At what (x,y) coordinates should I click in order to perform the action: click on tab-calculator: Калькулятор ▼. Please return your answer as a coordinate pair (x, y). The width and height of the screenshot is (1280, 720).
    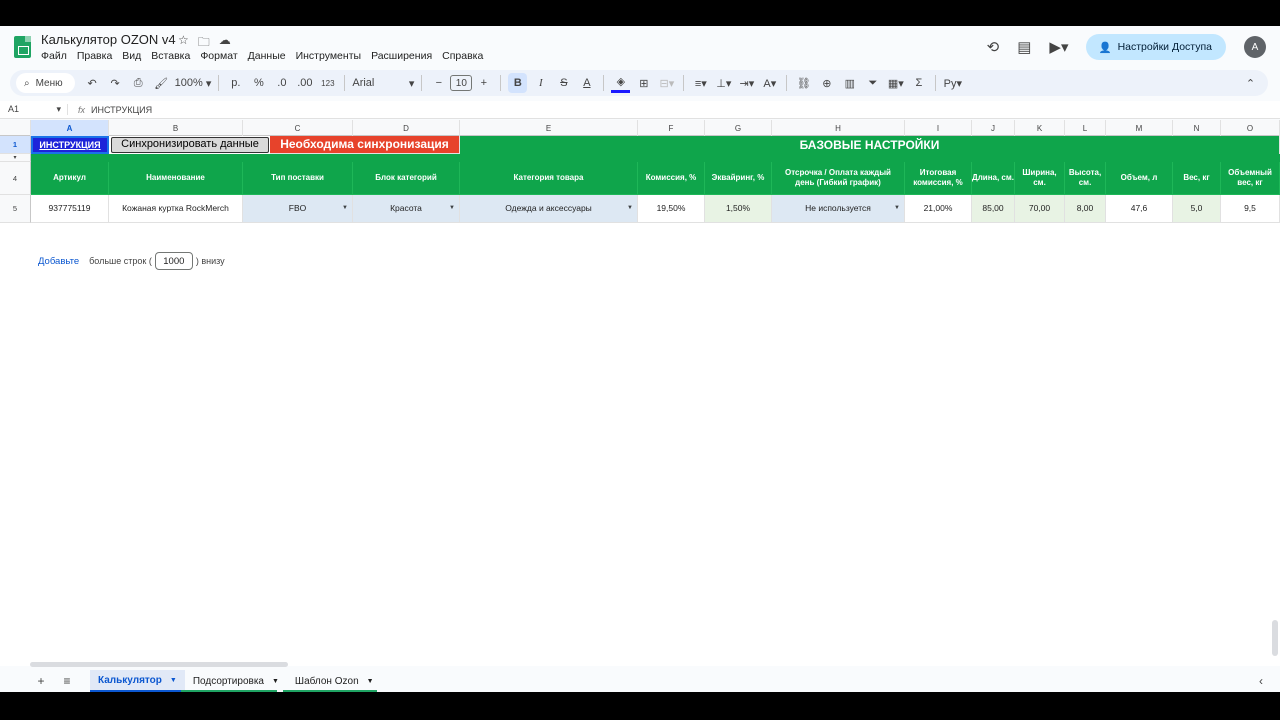
    Looking at the image, I should click on (137, 681).